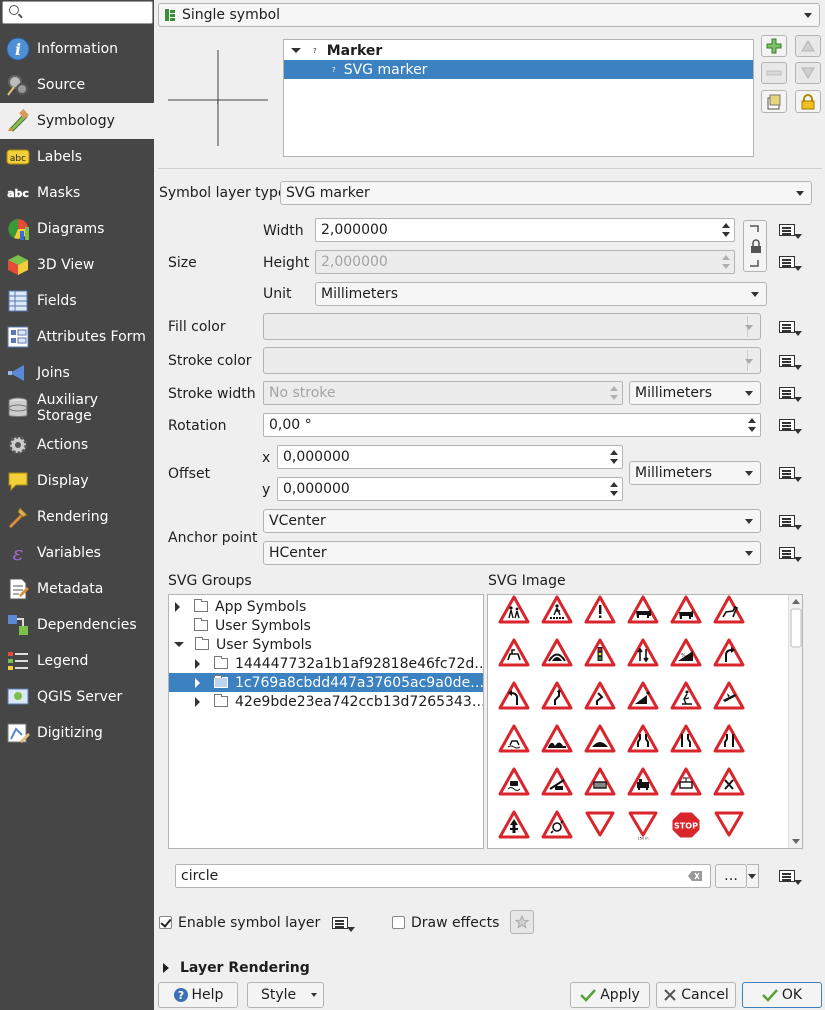 The image size is (825, 1010). I want to click on warning-curve-left-icon, so click(514, 696).